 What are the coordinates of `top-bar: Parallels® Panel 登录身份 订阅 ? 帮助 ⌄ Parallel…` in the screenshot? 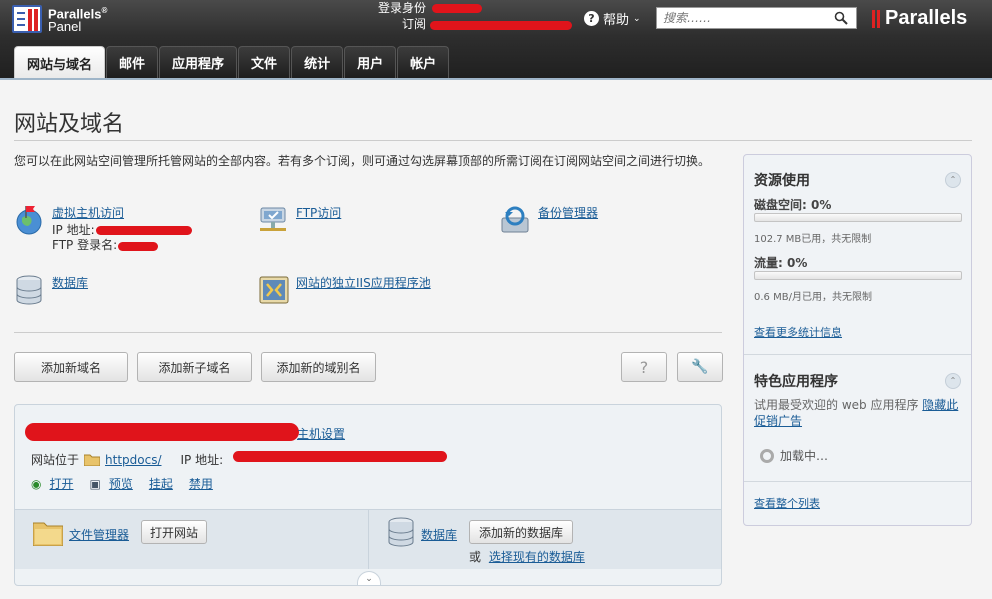 It's located at (496, 40).